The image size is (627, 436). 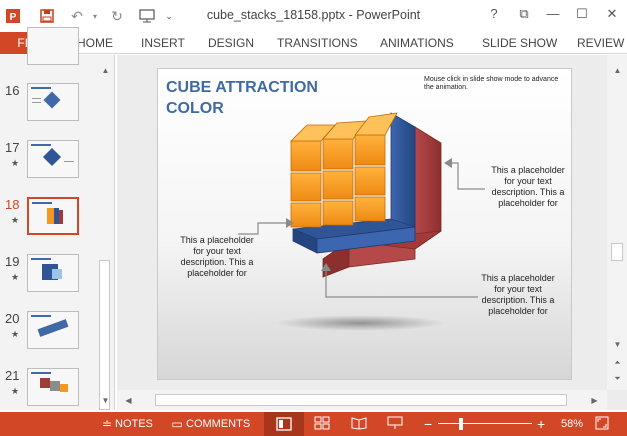 I want to click on help-button: ?, so click(x=494, y=16).